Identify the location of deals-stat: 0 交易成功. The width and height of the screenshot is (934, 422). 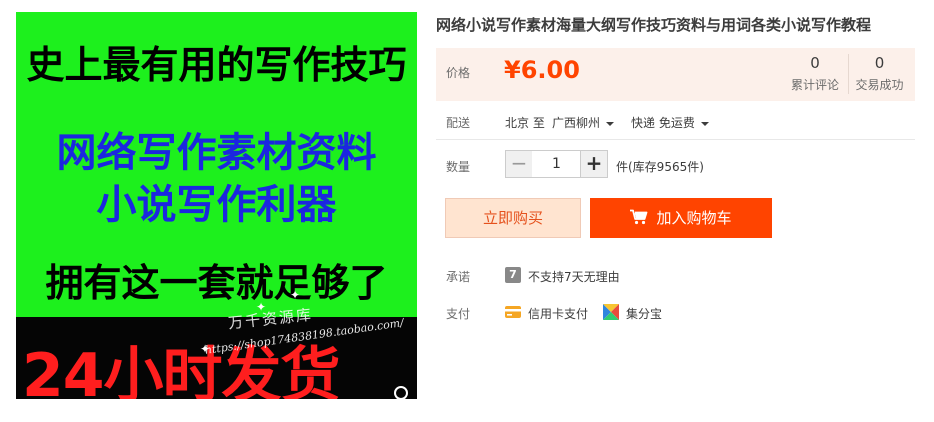
(879, 74).